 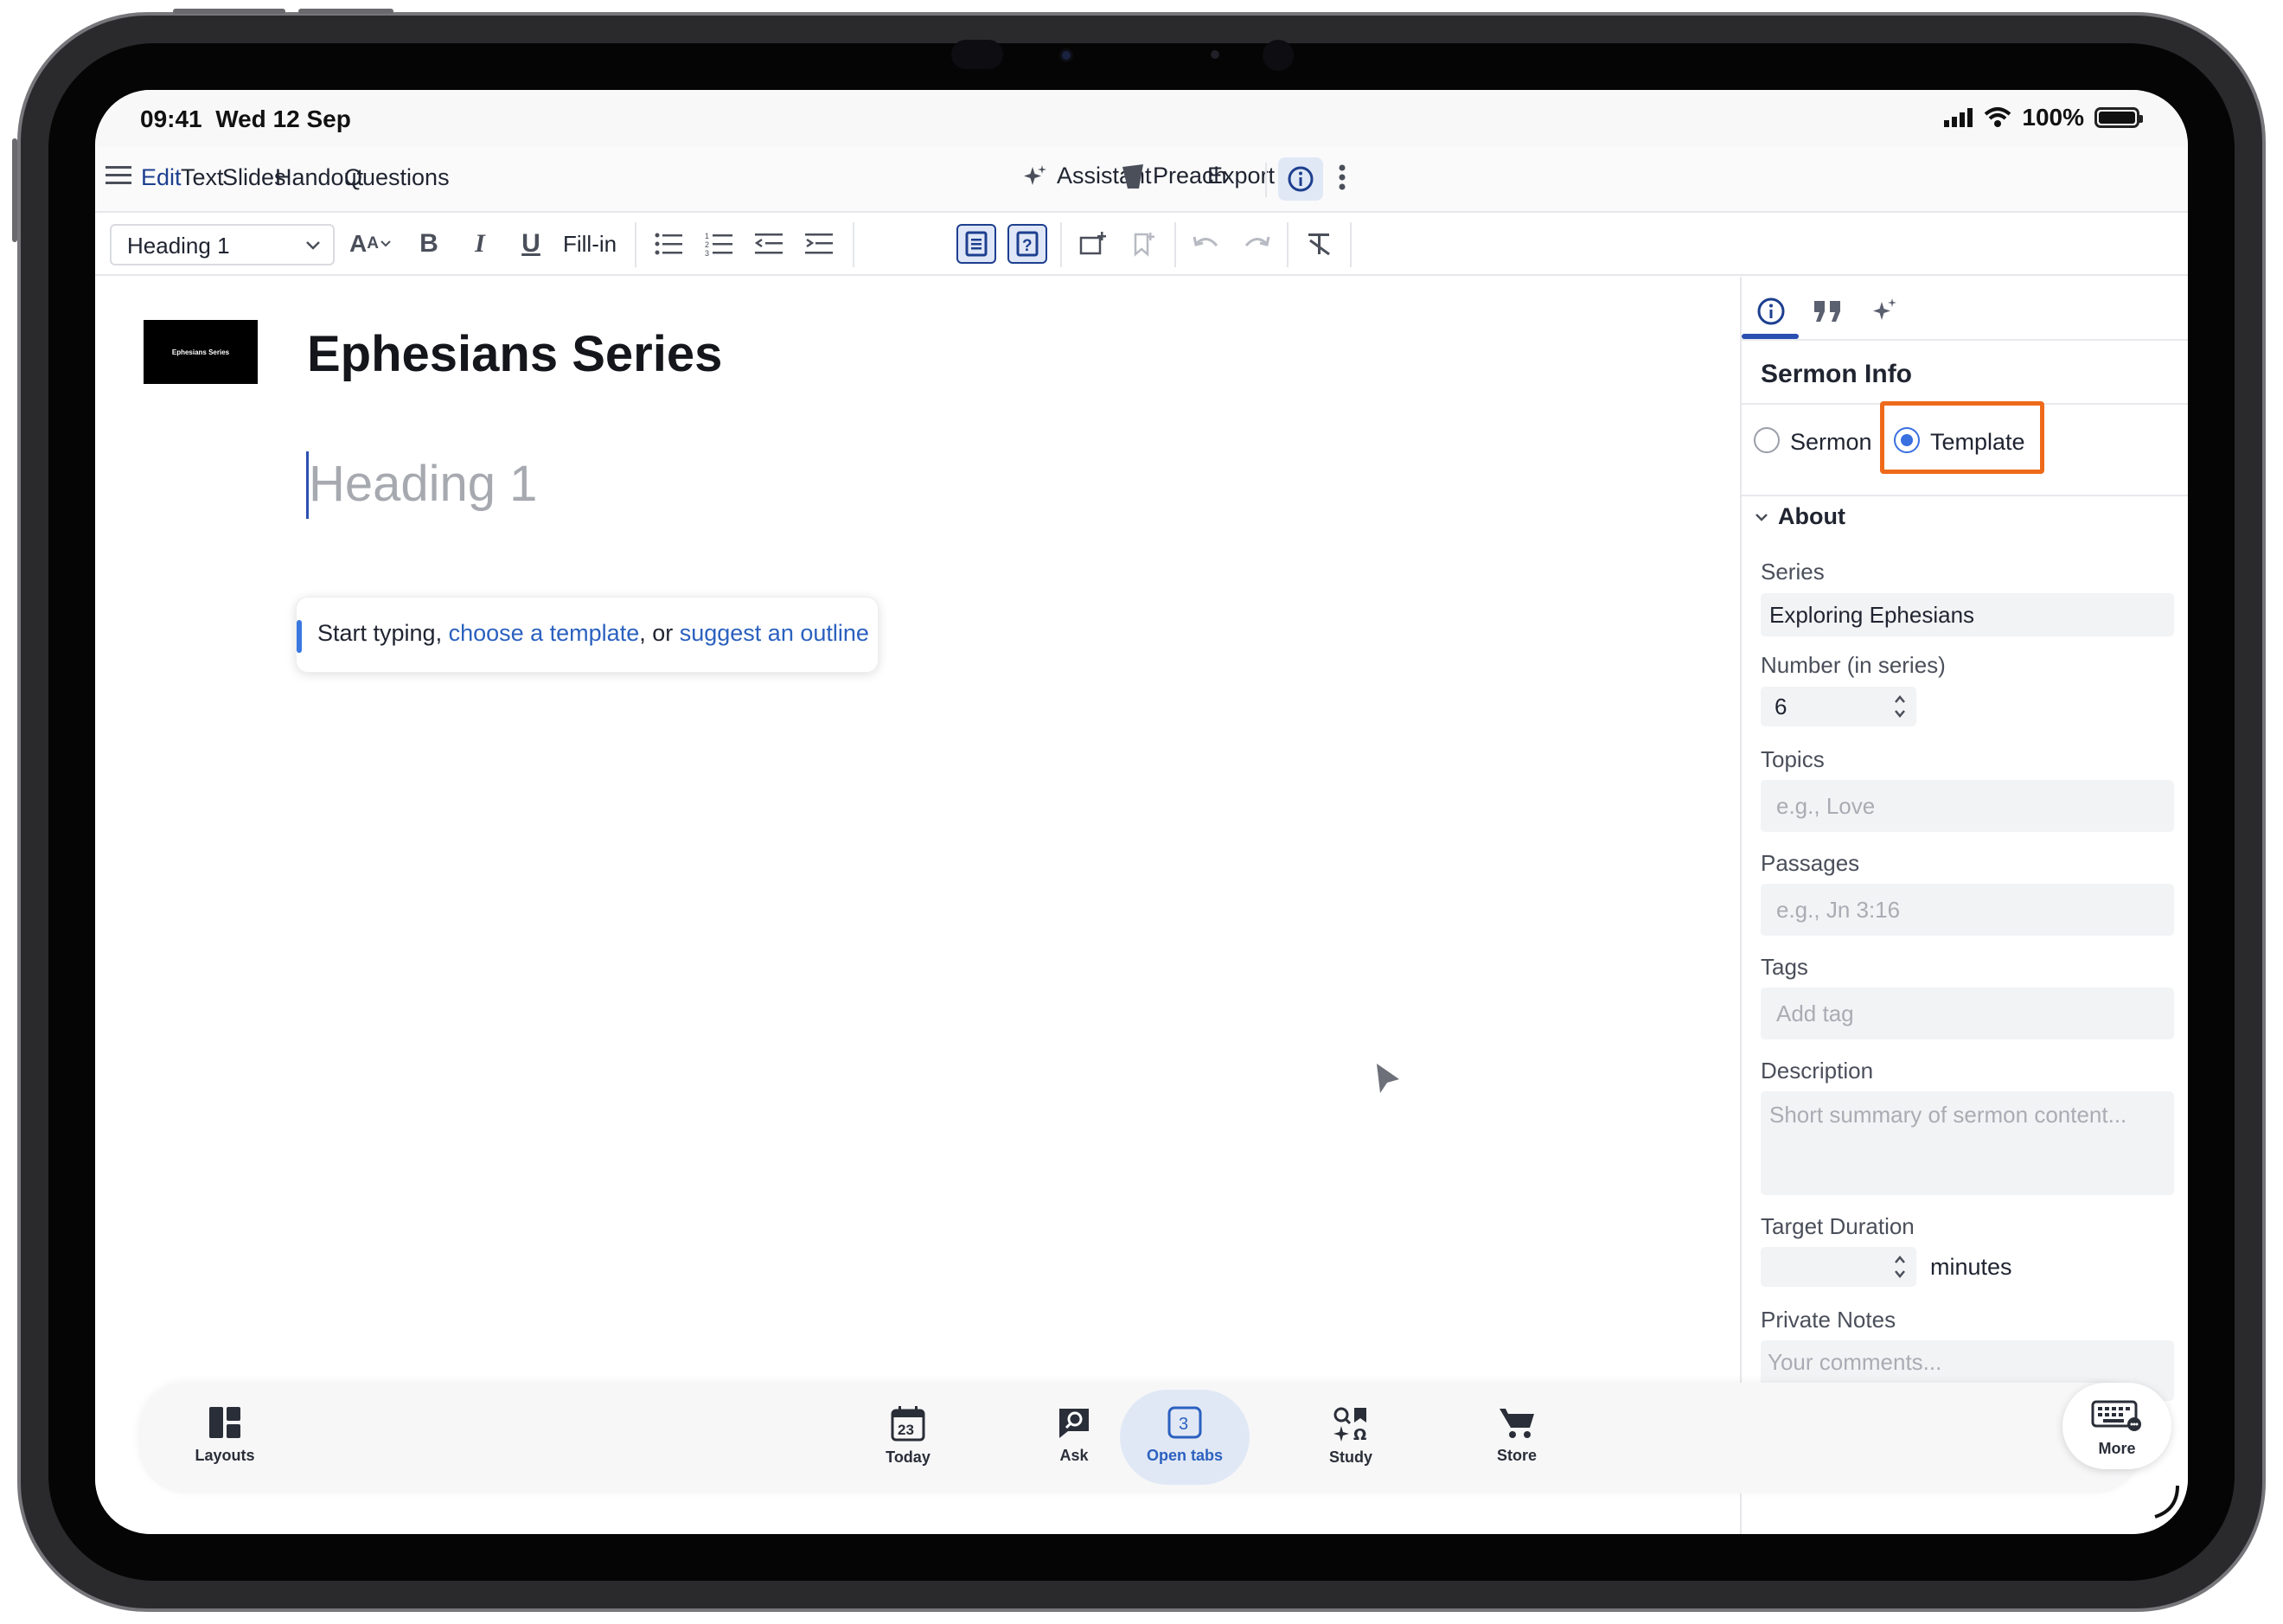 I want to click on store-button: Store, so click(x=1517, y=1435).